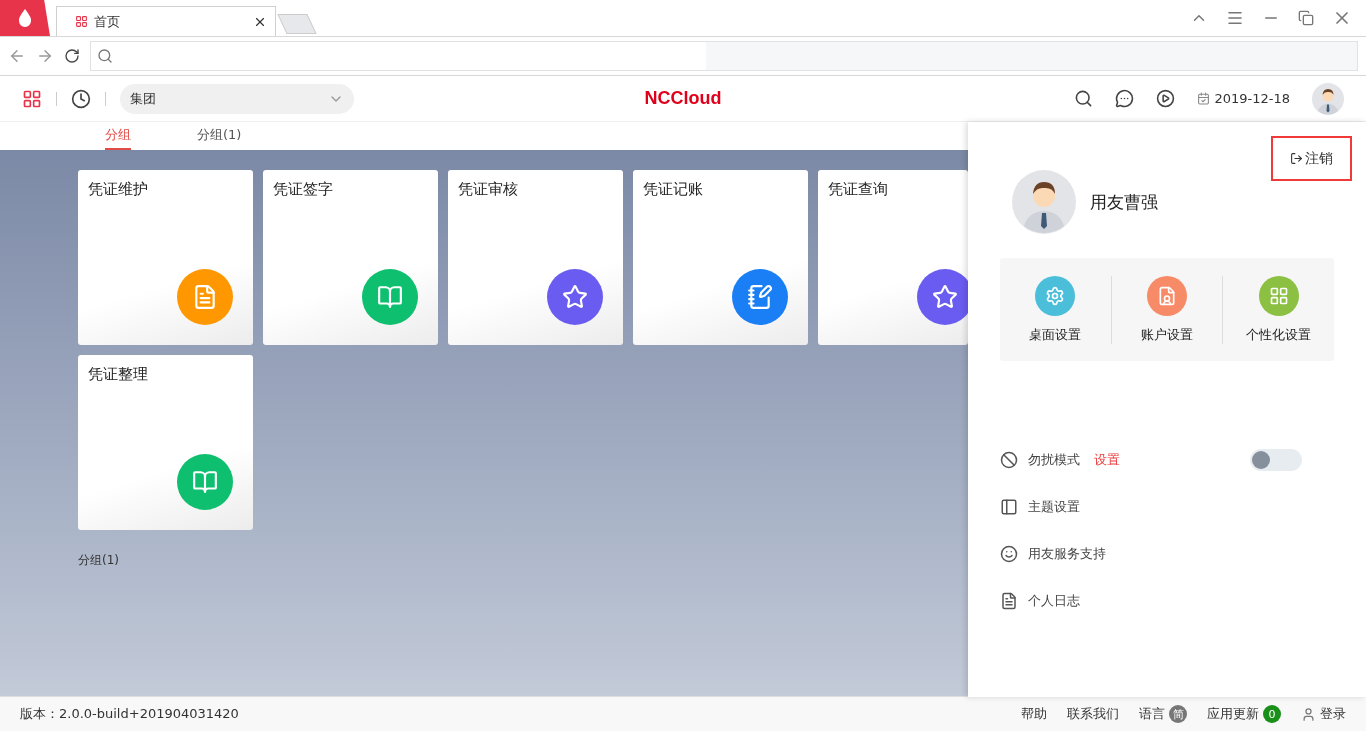 The height and width of the screenshot is (731, 1366). I want to click on app-tile: 凭证查询, so click(893, 257).